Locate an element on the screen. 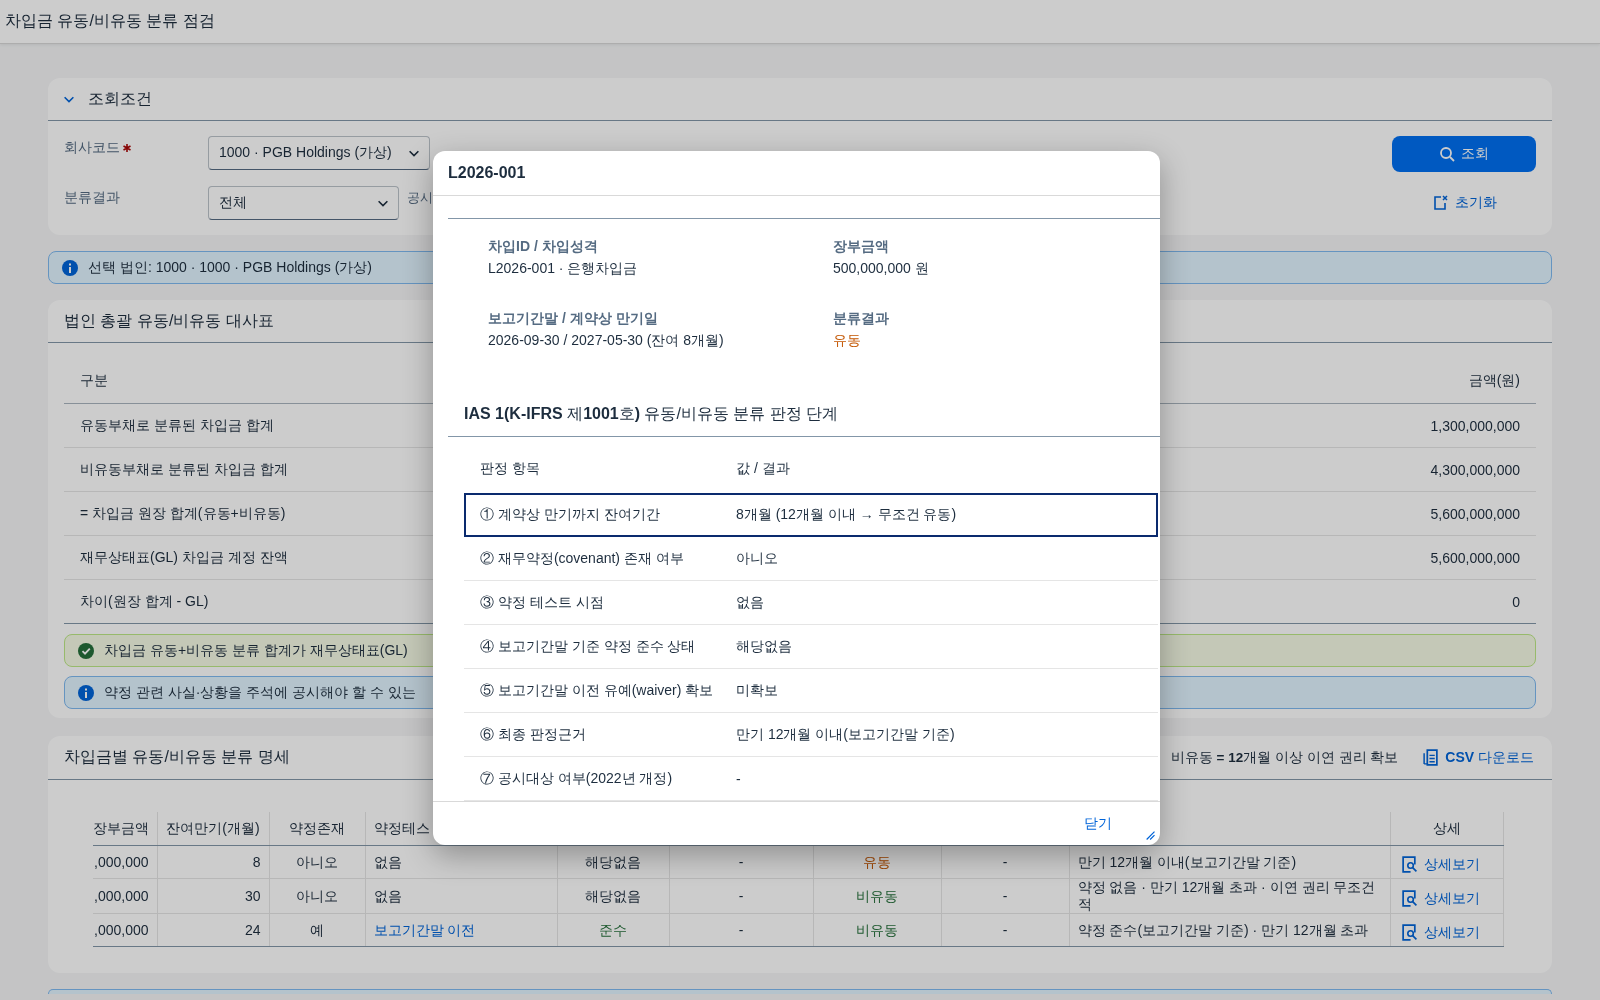 This screenshot has width=1600, height=1000. field-label: 장부금액 is located at coordinates (861, 246).